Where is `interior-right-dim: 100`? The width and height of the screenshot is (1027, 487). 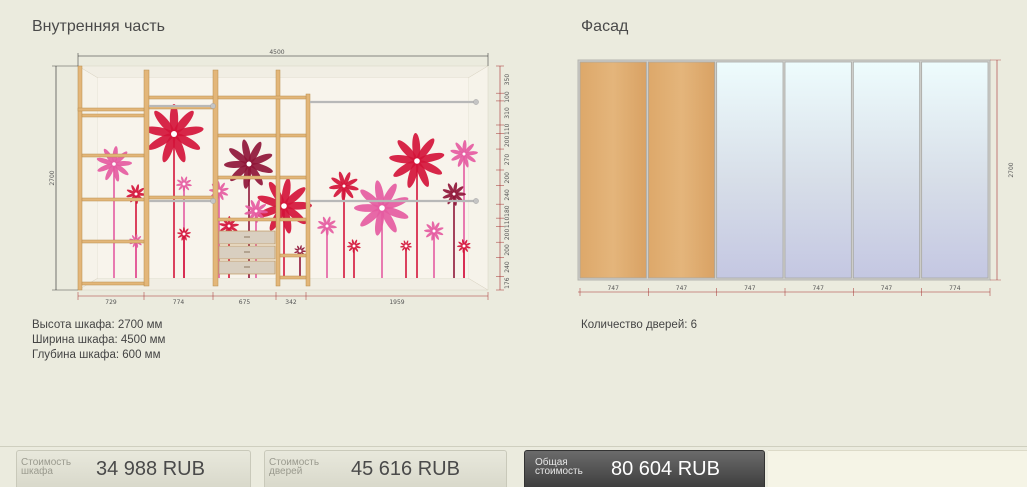
interior-right-dim: 100 is located at coordinates (507, 97).